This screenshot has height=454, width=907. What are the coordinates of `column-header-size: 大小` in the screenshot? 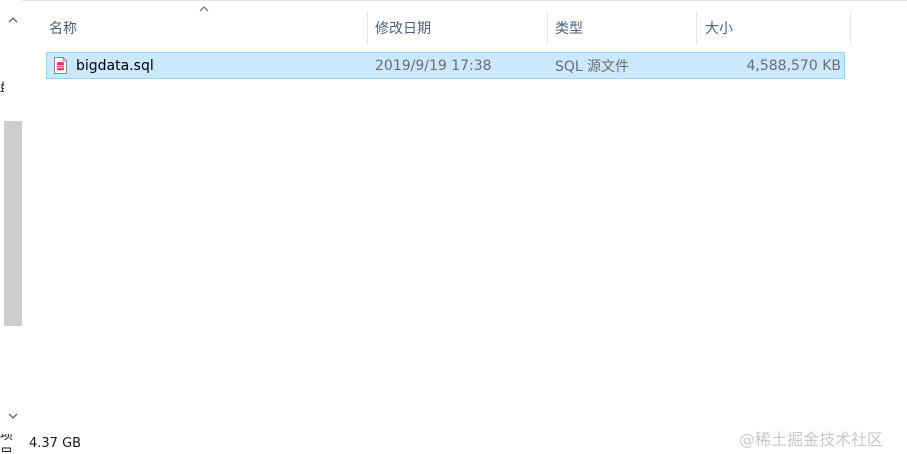 It's located at (775, 28).